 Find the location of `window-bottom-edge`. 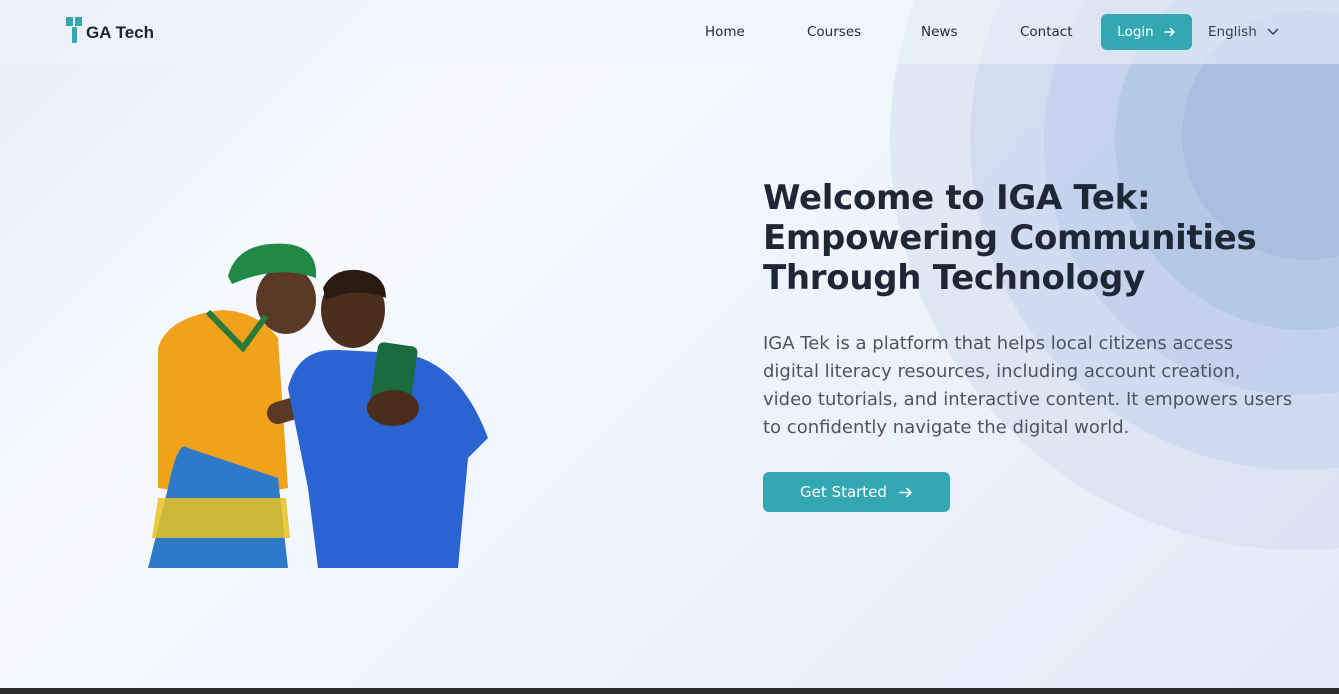

window-bottom-edge is located at coordinates (669, 691).